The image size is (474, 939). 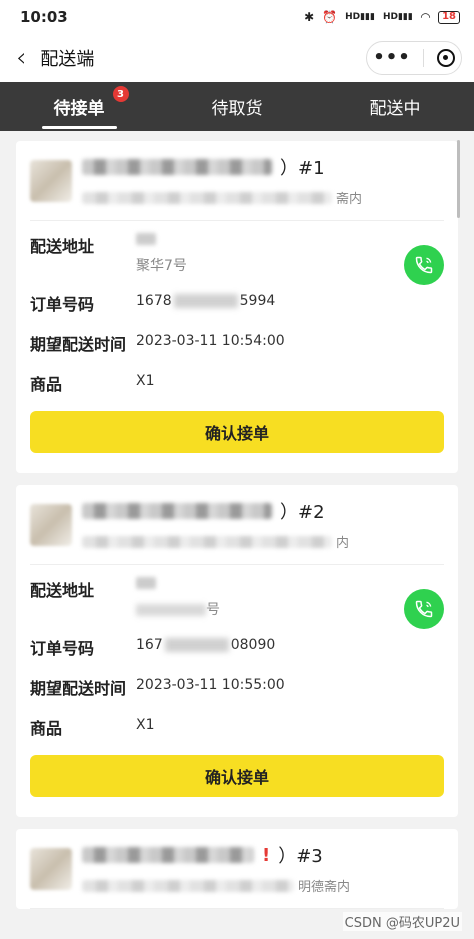 What do you see at coordinates (414, 58) in the screenshot?
I see `miniprogram-capsule: •••` at bounding box center [414, 58].